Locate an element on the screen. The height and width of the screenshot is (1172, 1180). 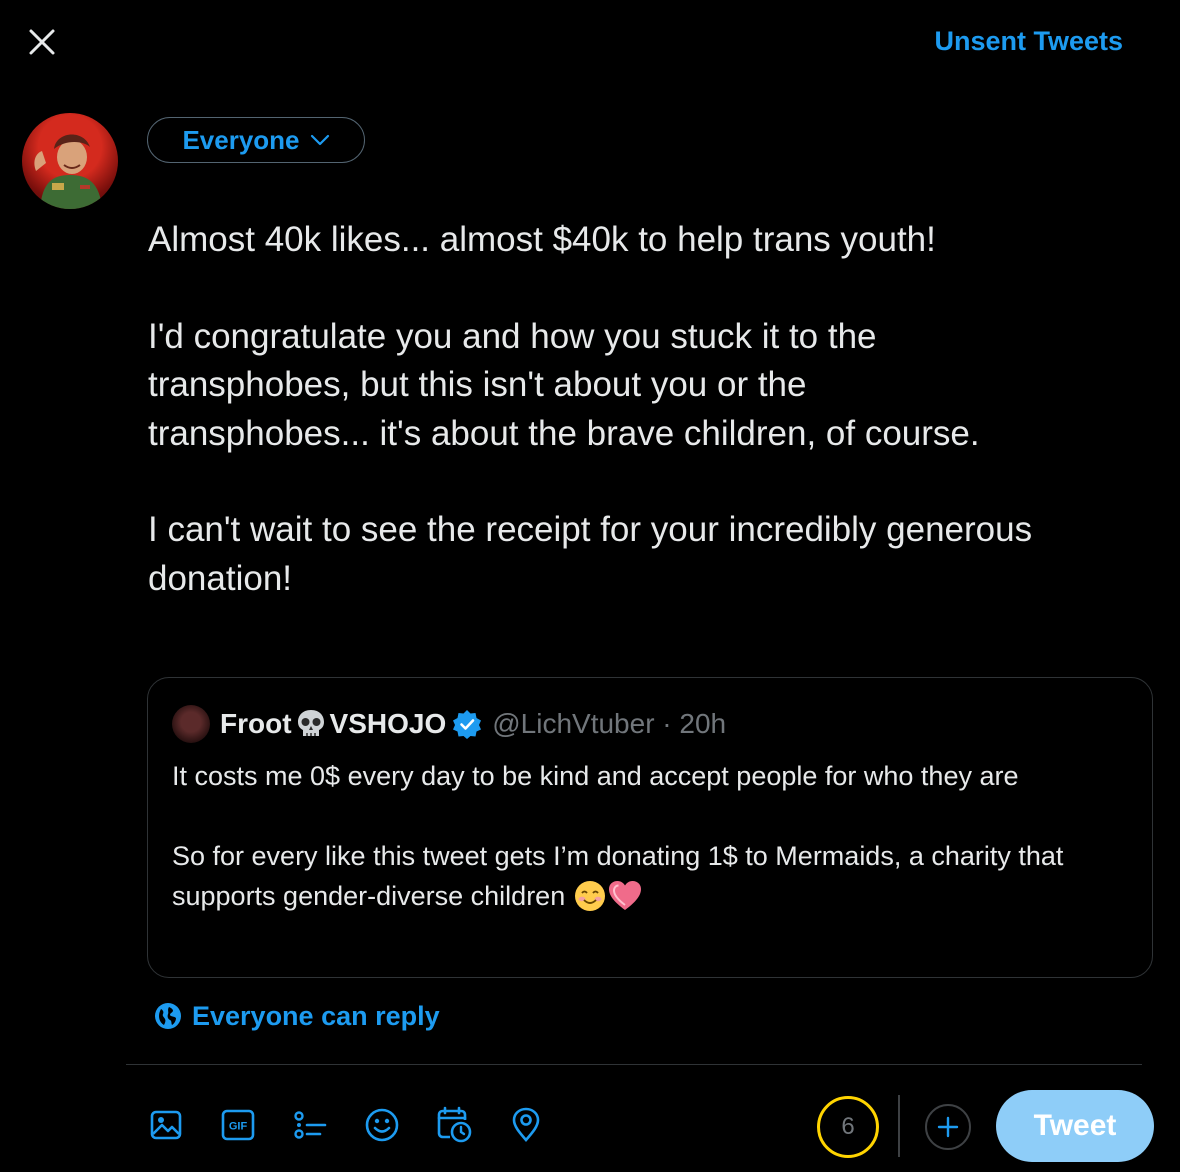
gif-icon-label: GIF is located at coordinates (238, 1127).